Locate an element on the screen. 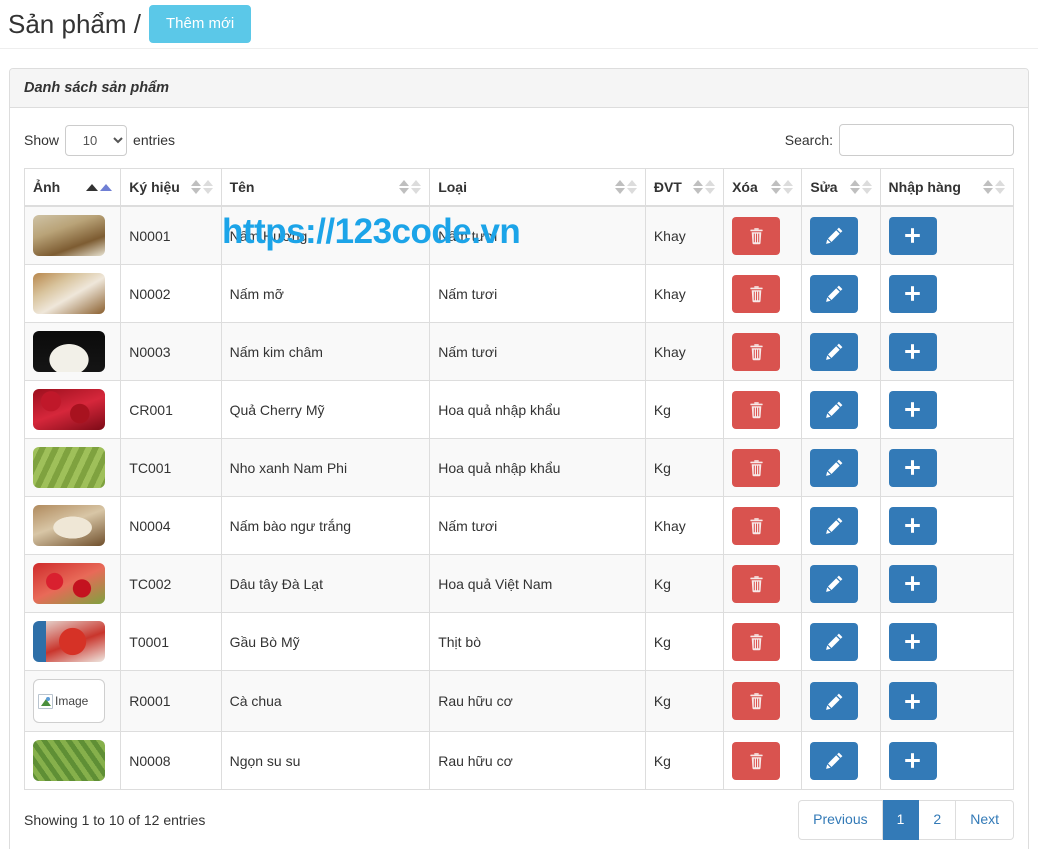 This screenshot has width=1038, height=849. search-input is located at coordinates (926, 140).